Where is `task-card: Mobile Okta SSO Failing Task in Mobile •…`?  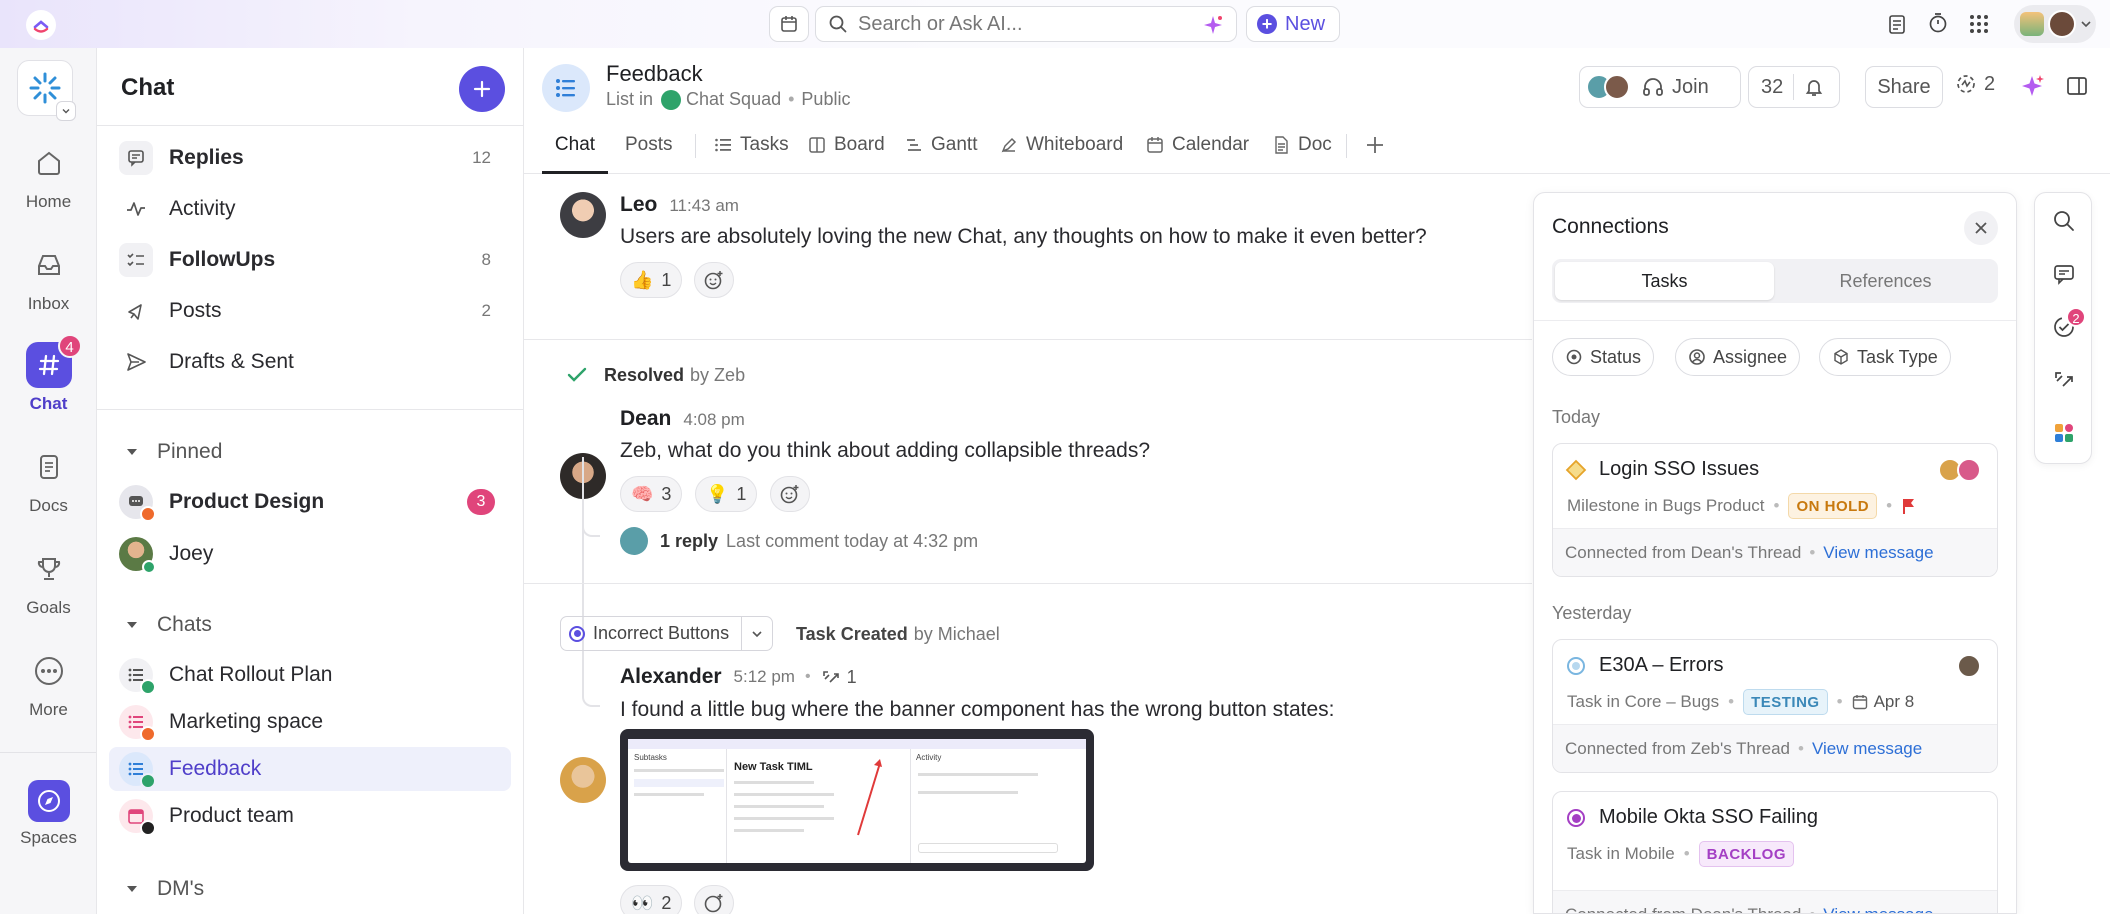 task-card: Mobile Okta SSO Failing Task in Mobile •… is located at coordinates (1775, 852).